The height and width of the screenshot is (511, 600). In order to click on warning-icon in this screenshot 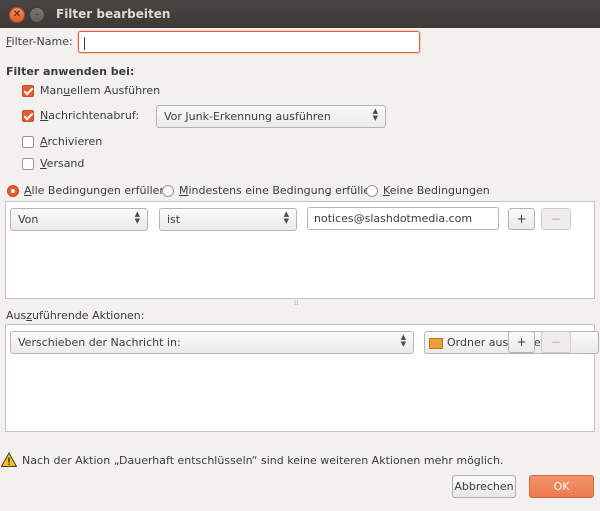, I will do `click(9, 459)`.